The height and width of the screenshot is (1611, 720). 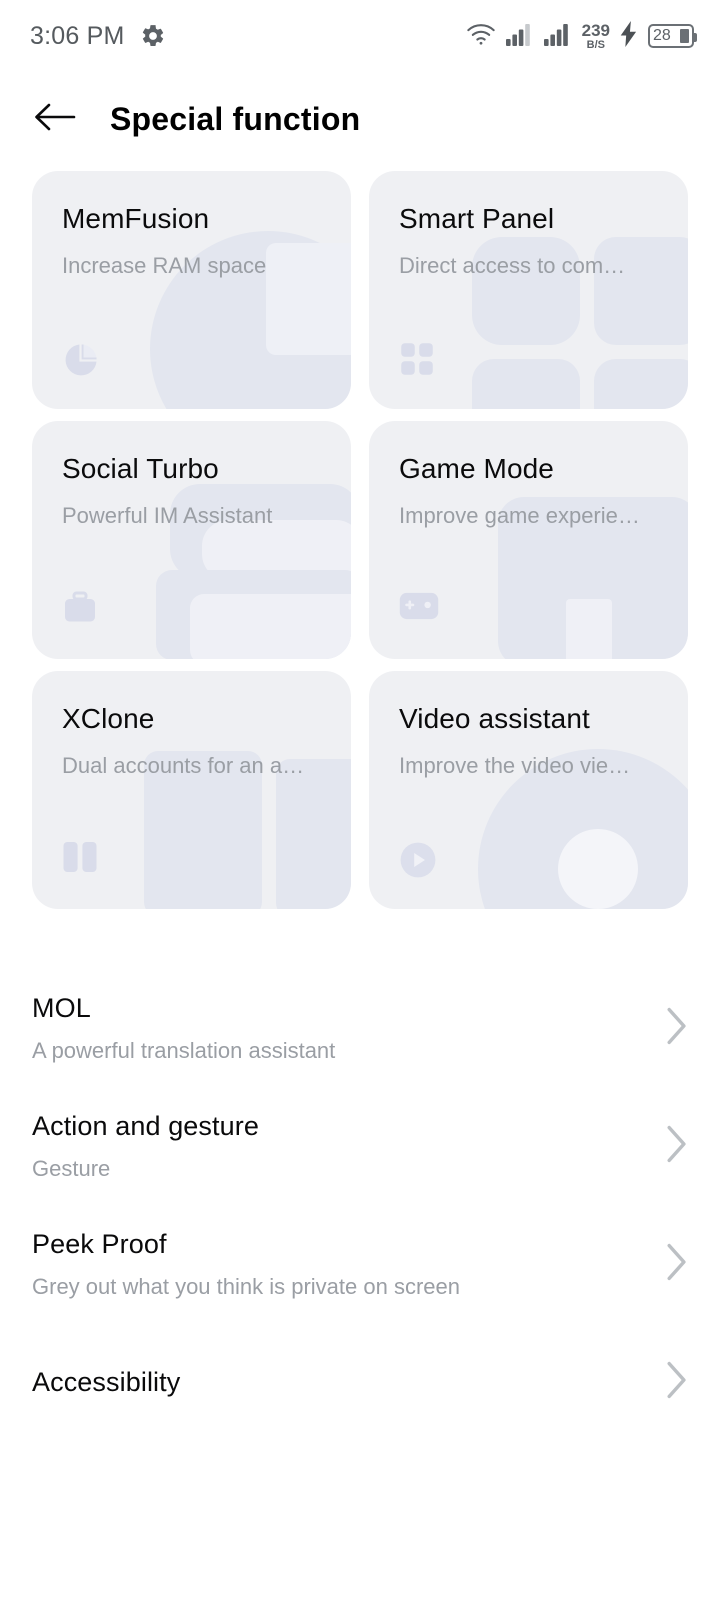 What do you see at coordinates (167, 515) in the screenshot?
I see `card-subtitle: Powerful IM Assistant` at bounding box center [167, 515].